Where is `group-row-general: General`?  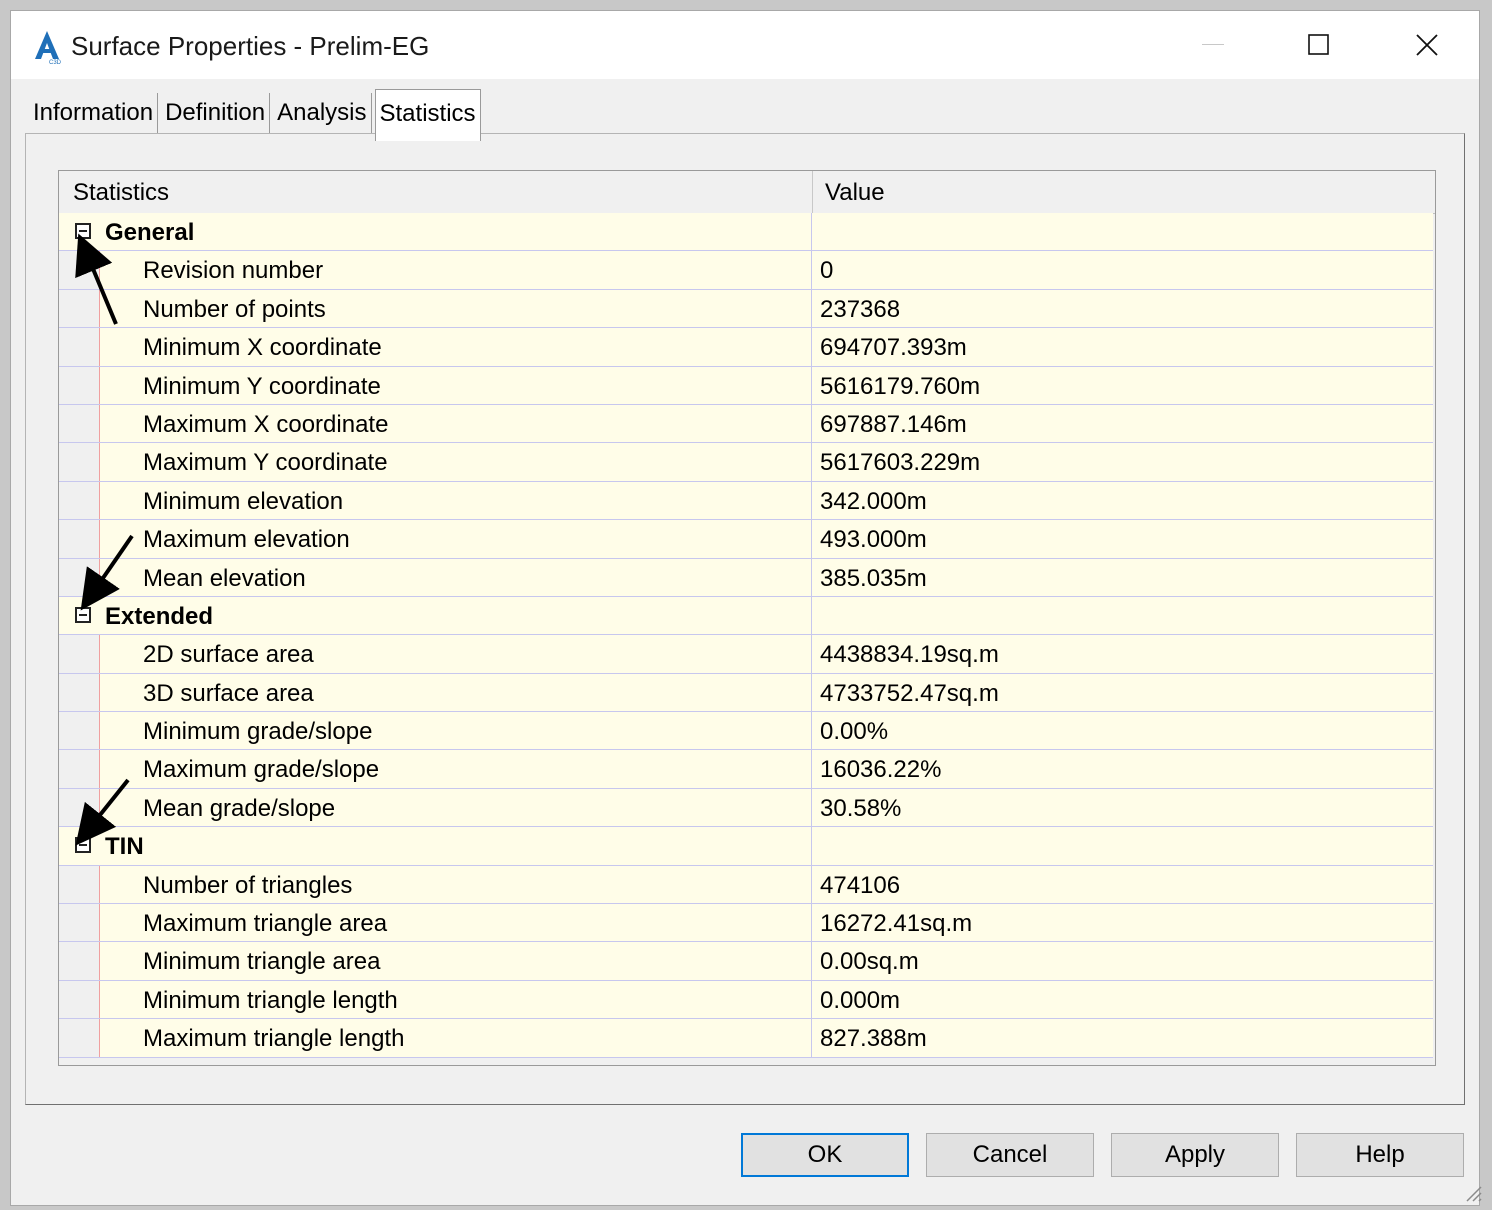
group-row-general: General is located at coordinates (746, 232).